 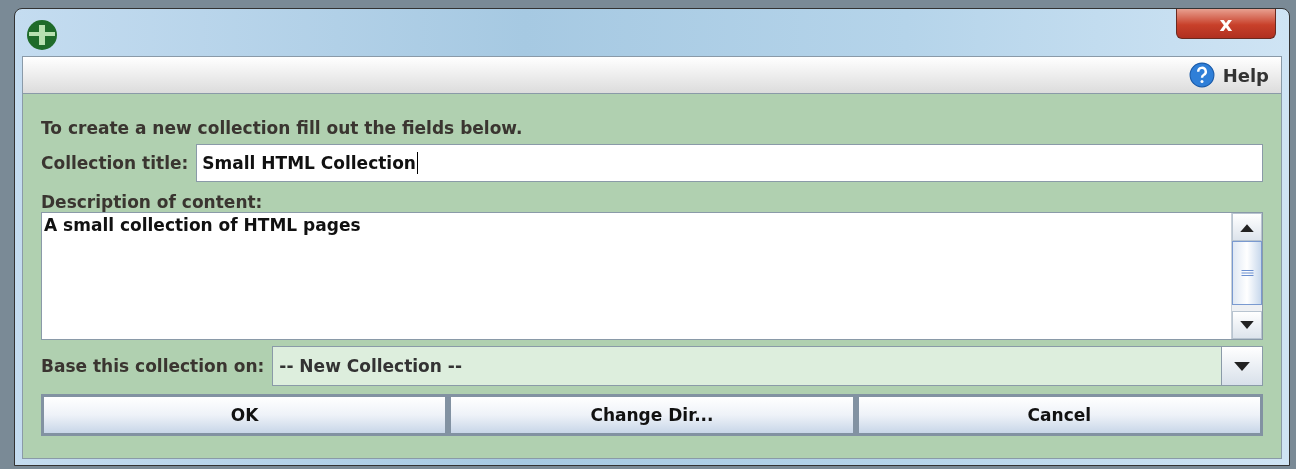 I want to click on help-button: Help, so click(x=1228, y=75).